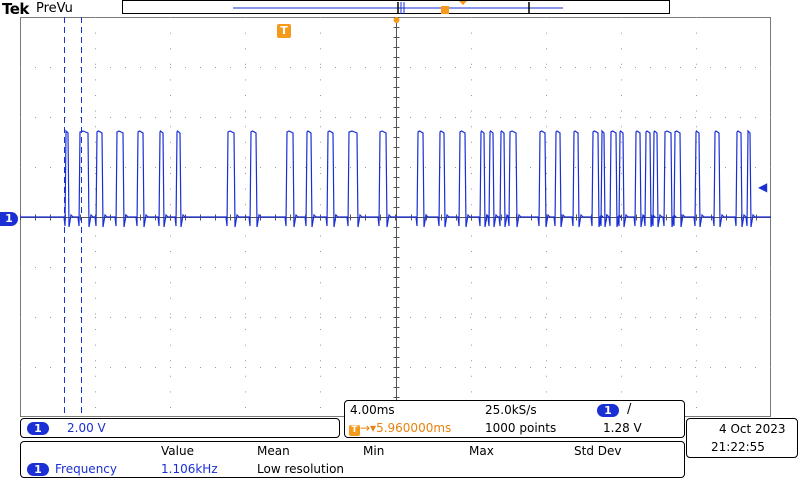  Describe the element at coordinates (481, 451) in the screenshot. I see `measurement-header-max: Max` at that location.